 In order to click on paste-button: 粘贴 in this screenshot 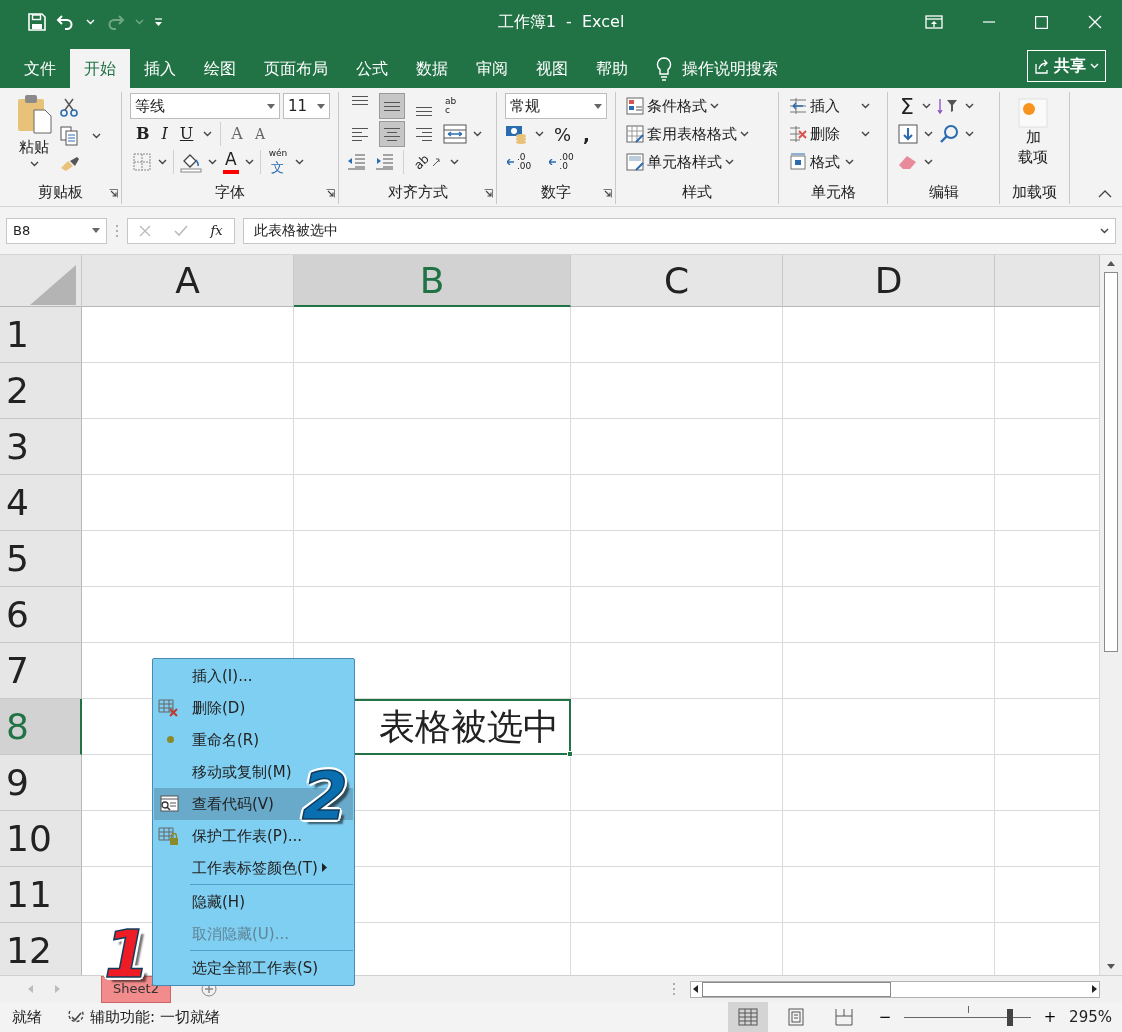, I will do `click(34, 137)`.